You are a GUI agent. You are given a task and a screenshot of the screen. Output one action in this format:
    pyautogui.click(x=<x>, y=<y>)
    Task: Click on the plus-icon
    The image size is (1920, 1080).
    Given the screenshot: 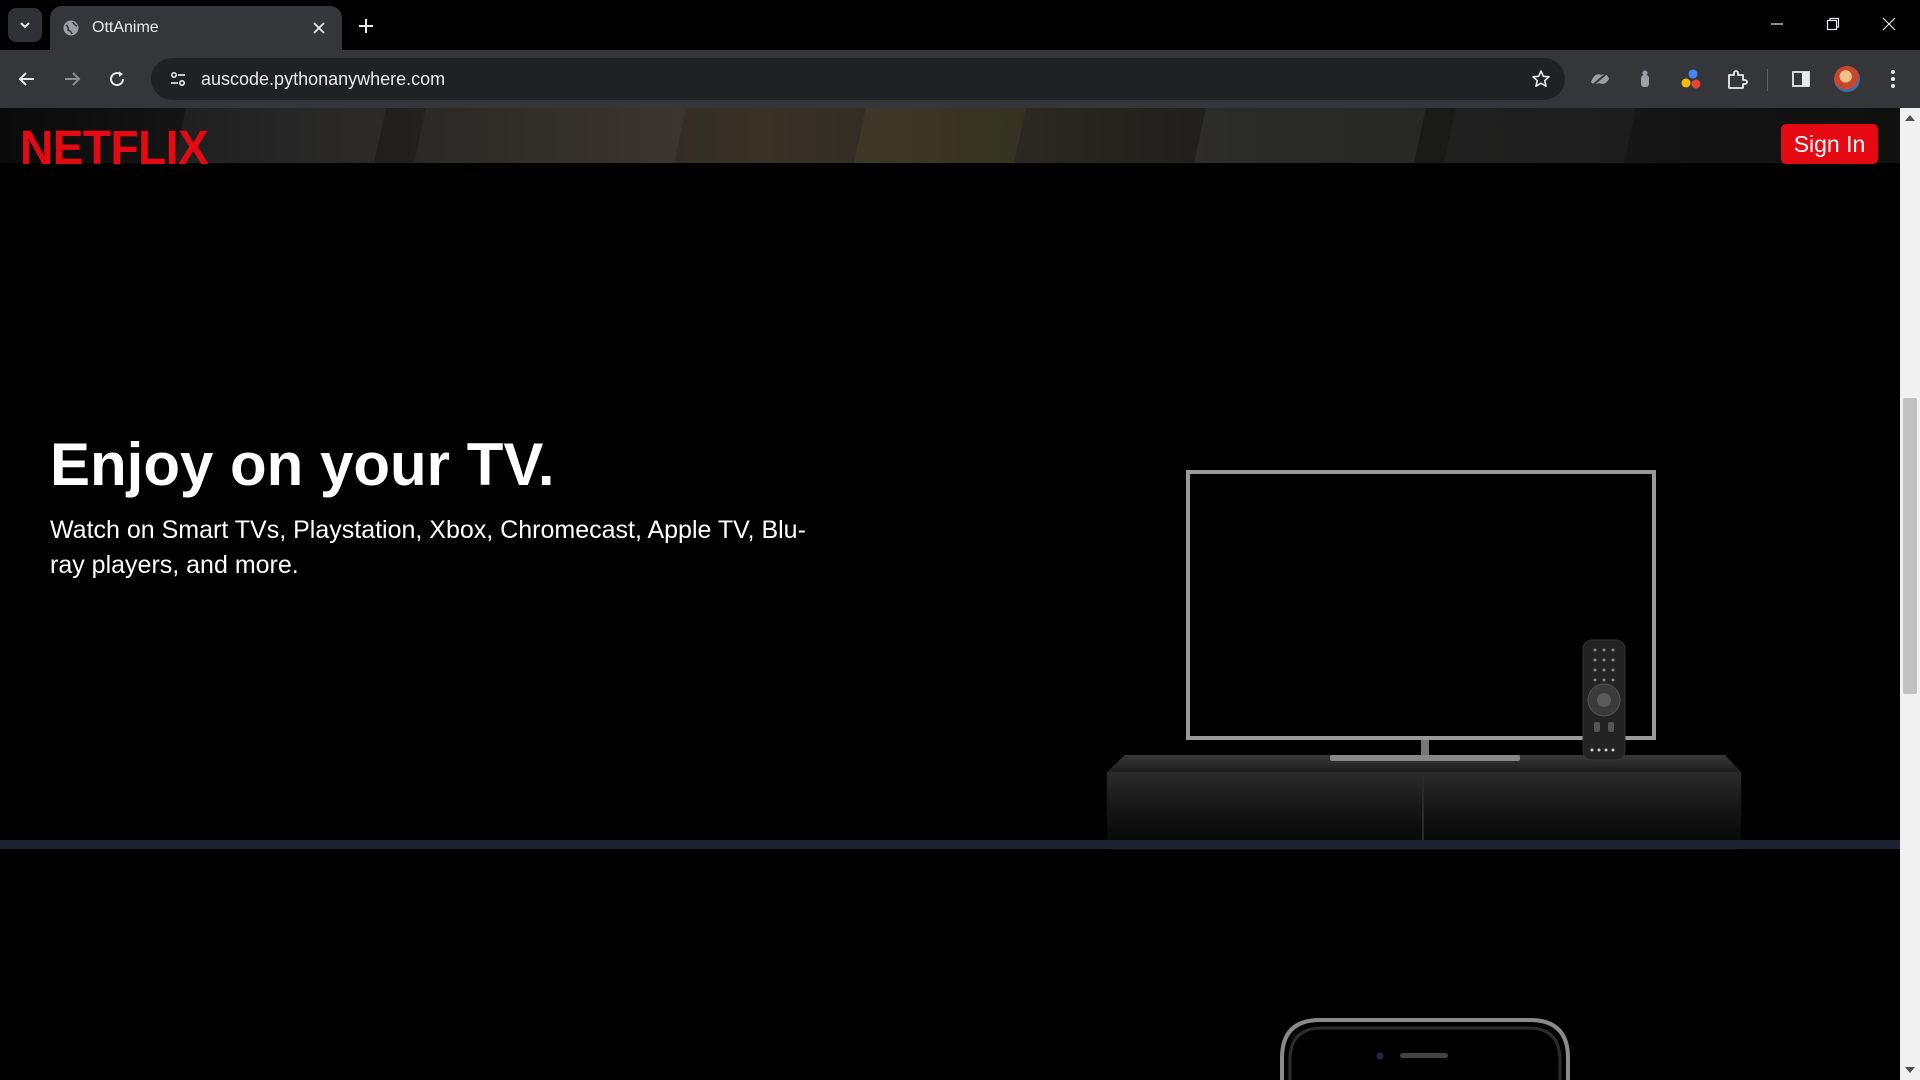 What is the action you would take?
    pyautogui.click(x=366, y=26)
    